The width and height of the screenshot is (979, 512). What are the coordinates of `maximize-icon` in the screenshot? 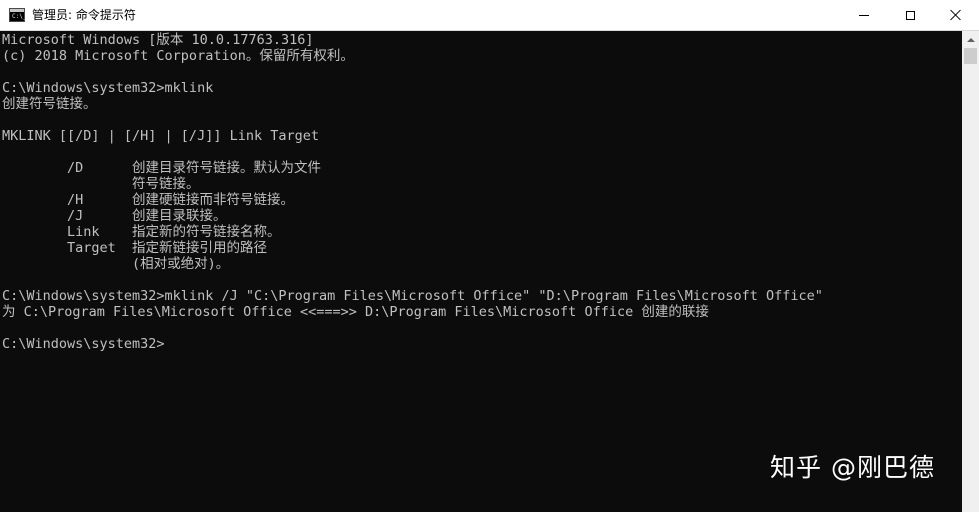 It's located at (910, 15).